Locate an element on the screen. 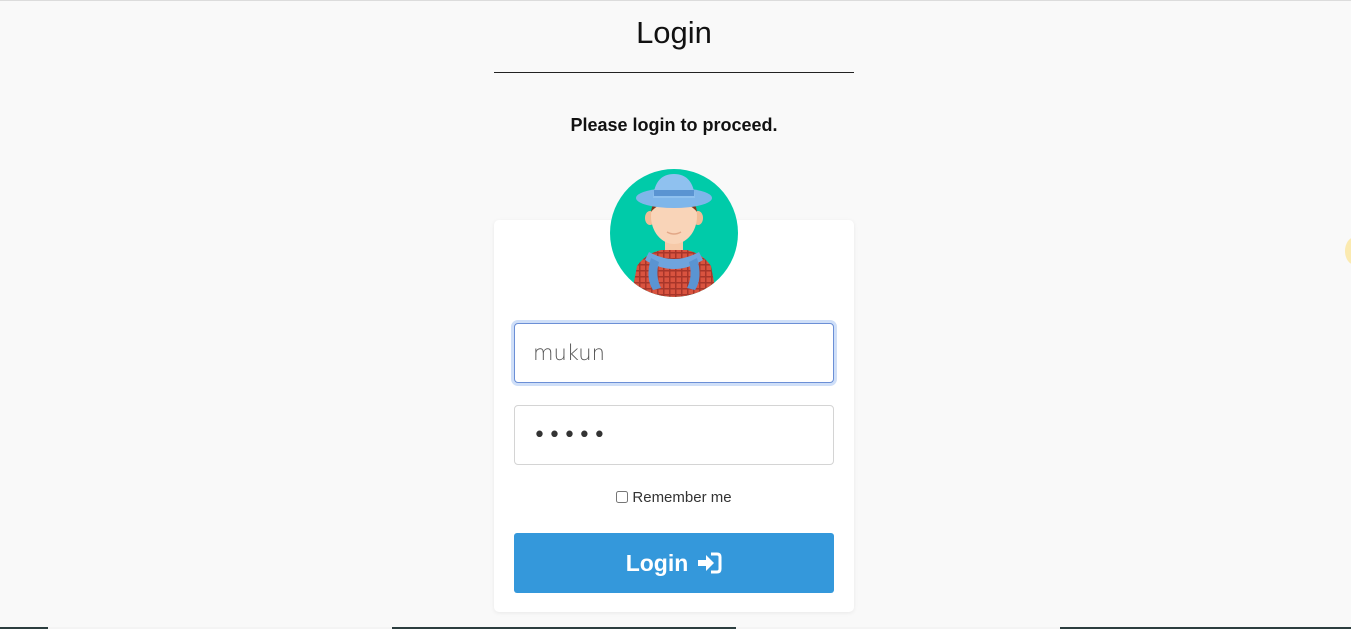 The height and width of the screenshot is (629, 1351). page-title: Login is located at coordinates (674, 32).